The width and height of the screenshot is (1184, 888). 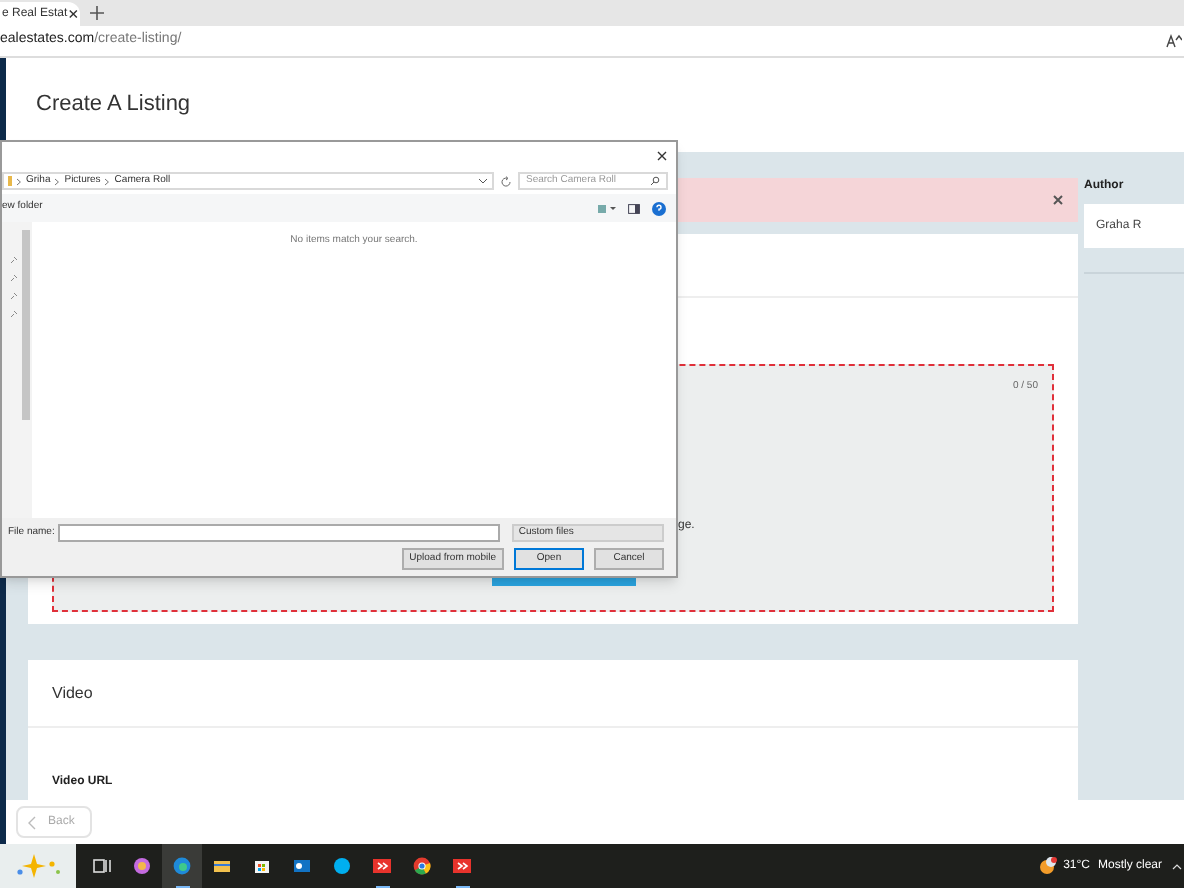 I want to click on new-tab-icon, so click(x=97, y=13).